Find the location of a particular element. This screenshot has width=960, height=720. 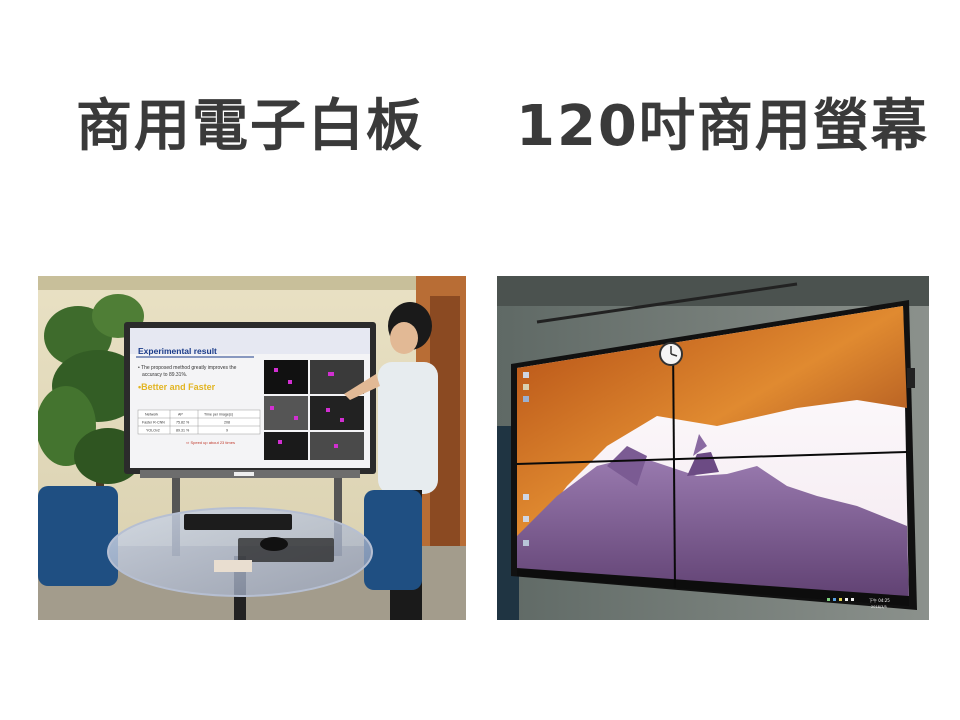

clock-widget is located at coordinates (671, 354).